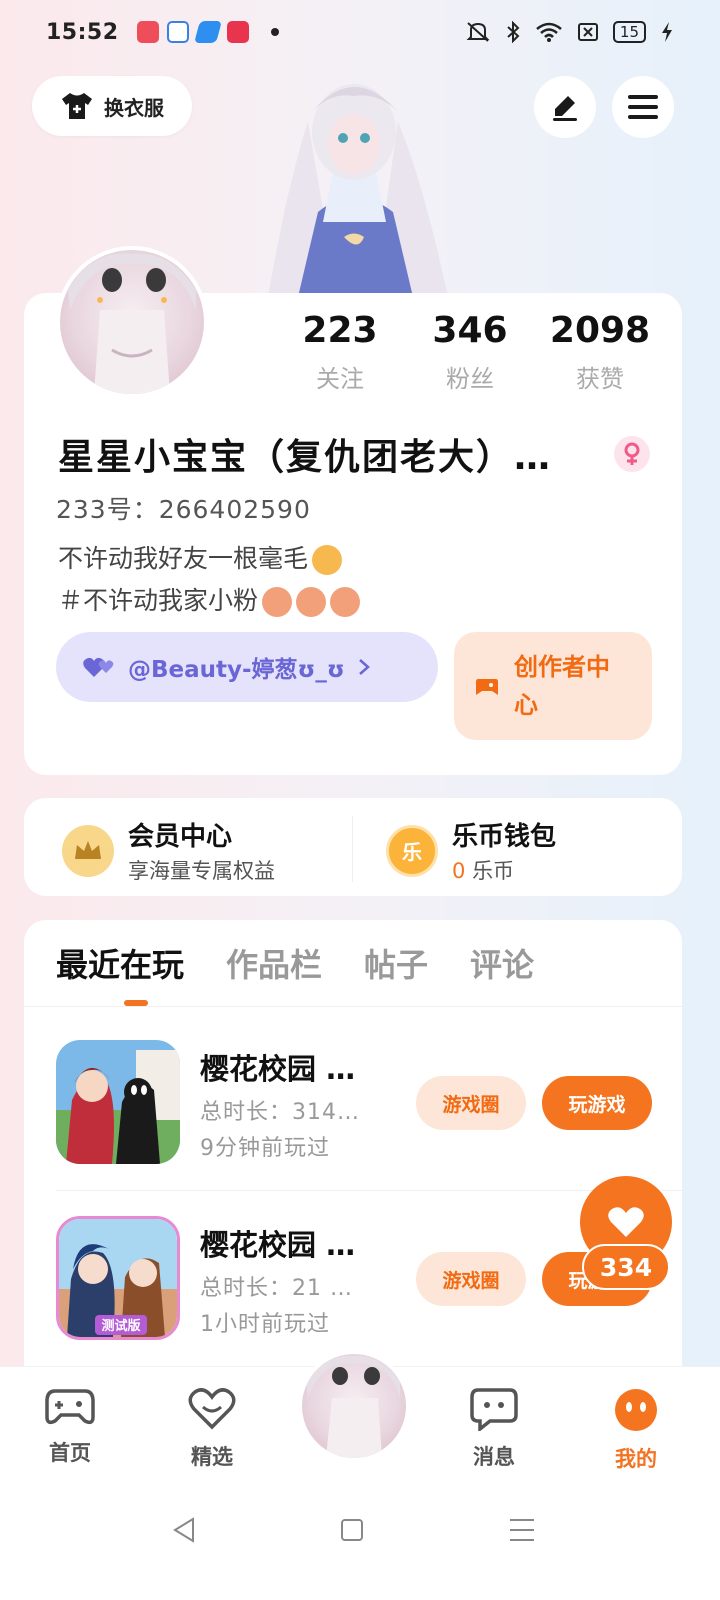 This screenshot has width=720, height=1600. Describe the element at coordinates (667, 32) in the screenshot. I see `charging-icon` at that location.